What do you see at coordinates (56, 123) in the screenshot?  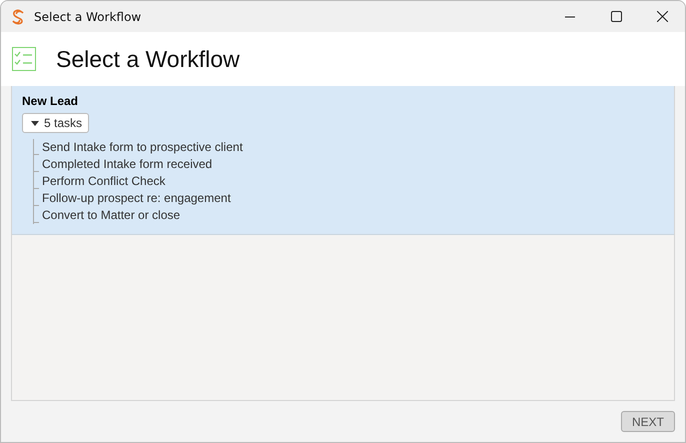 I see `tasks-toggle: 5 tasks` at bounding box center [56, 123].